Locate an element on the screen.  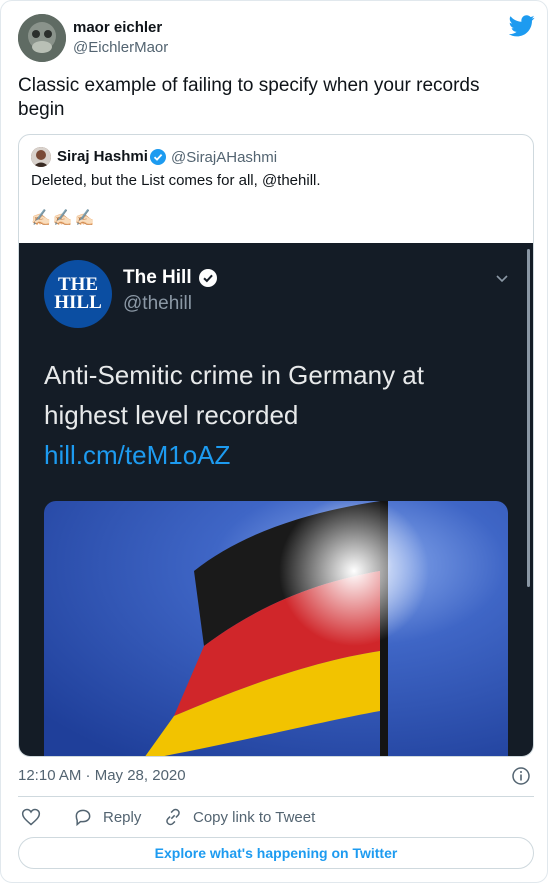
chevron-down-icon is located at coordinates (502, 279).